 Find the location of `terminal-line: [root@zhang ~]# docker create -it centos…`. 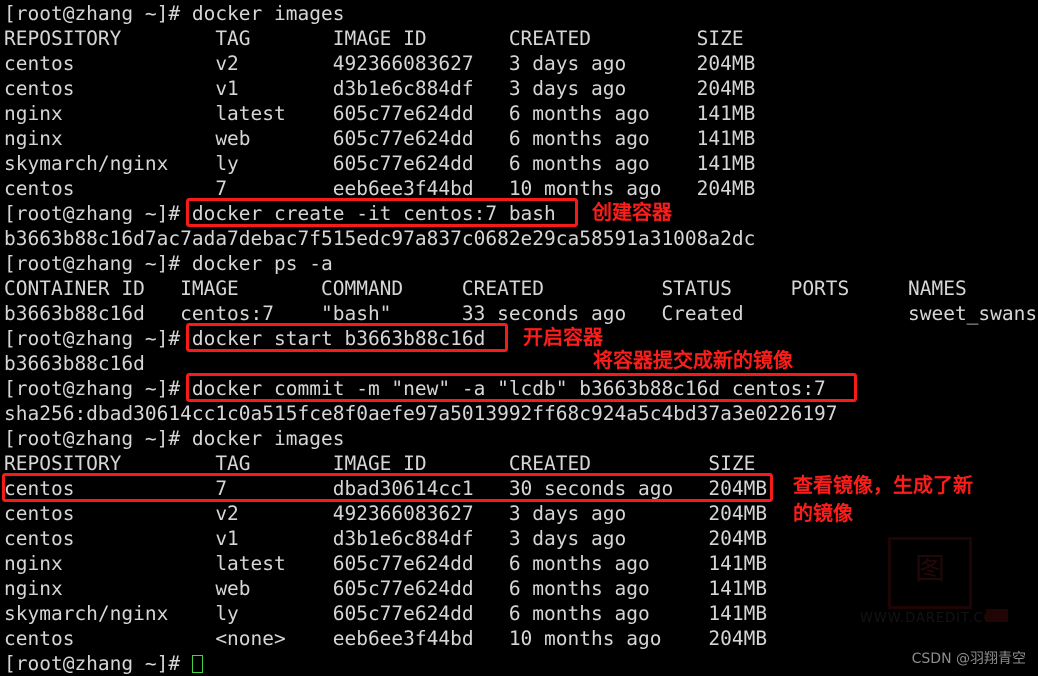

terminal-line: [root@zhang ~]# docker create -it centos… is located at coordinates (280, 213).